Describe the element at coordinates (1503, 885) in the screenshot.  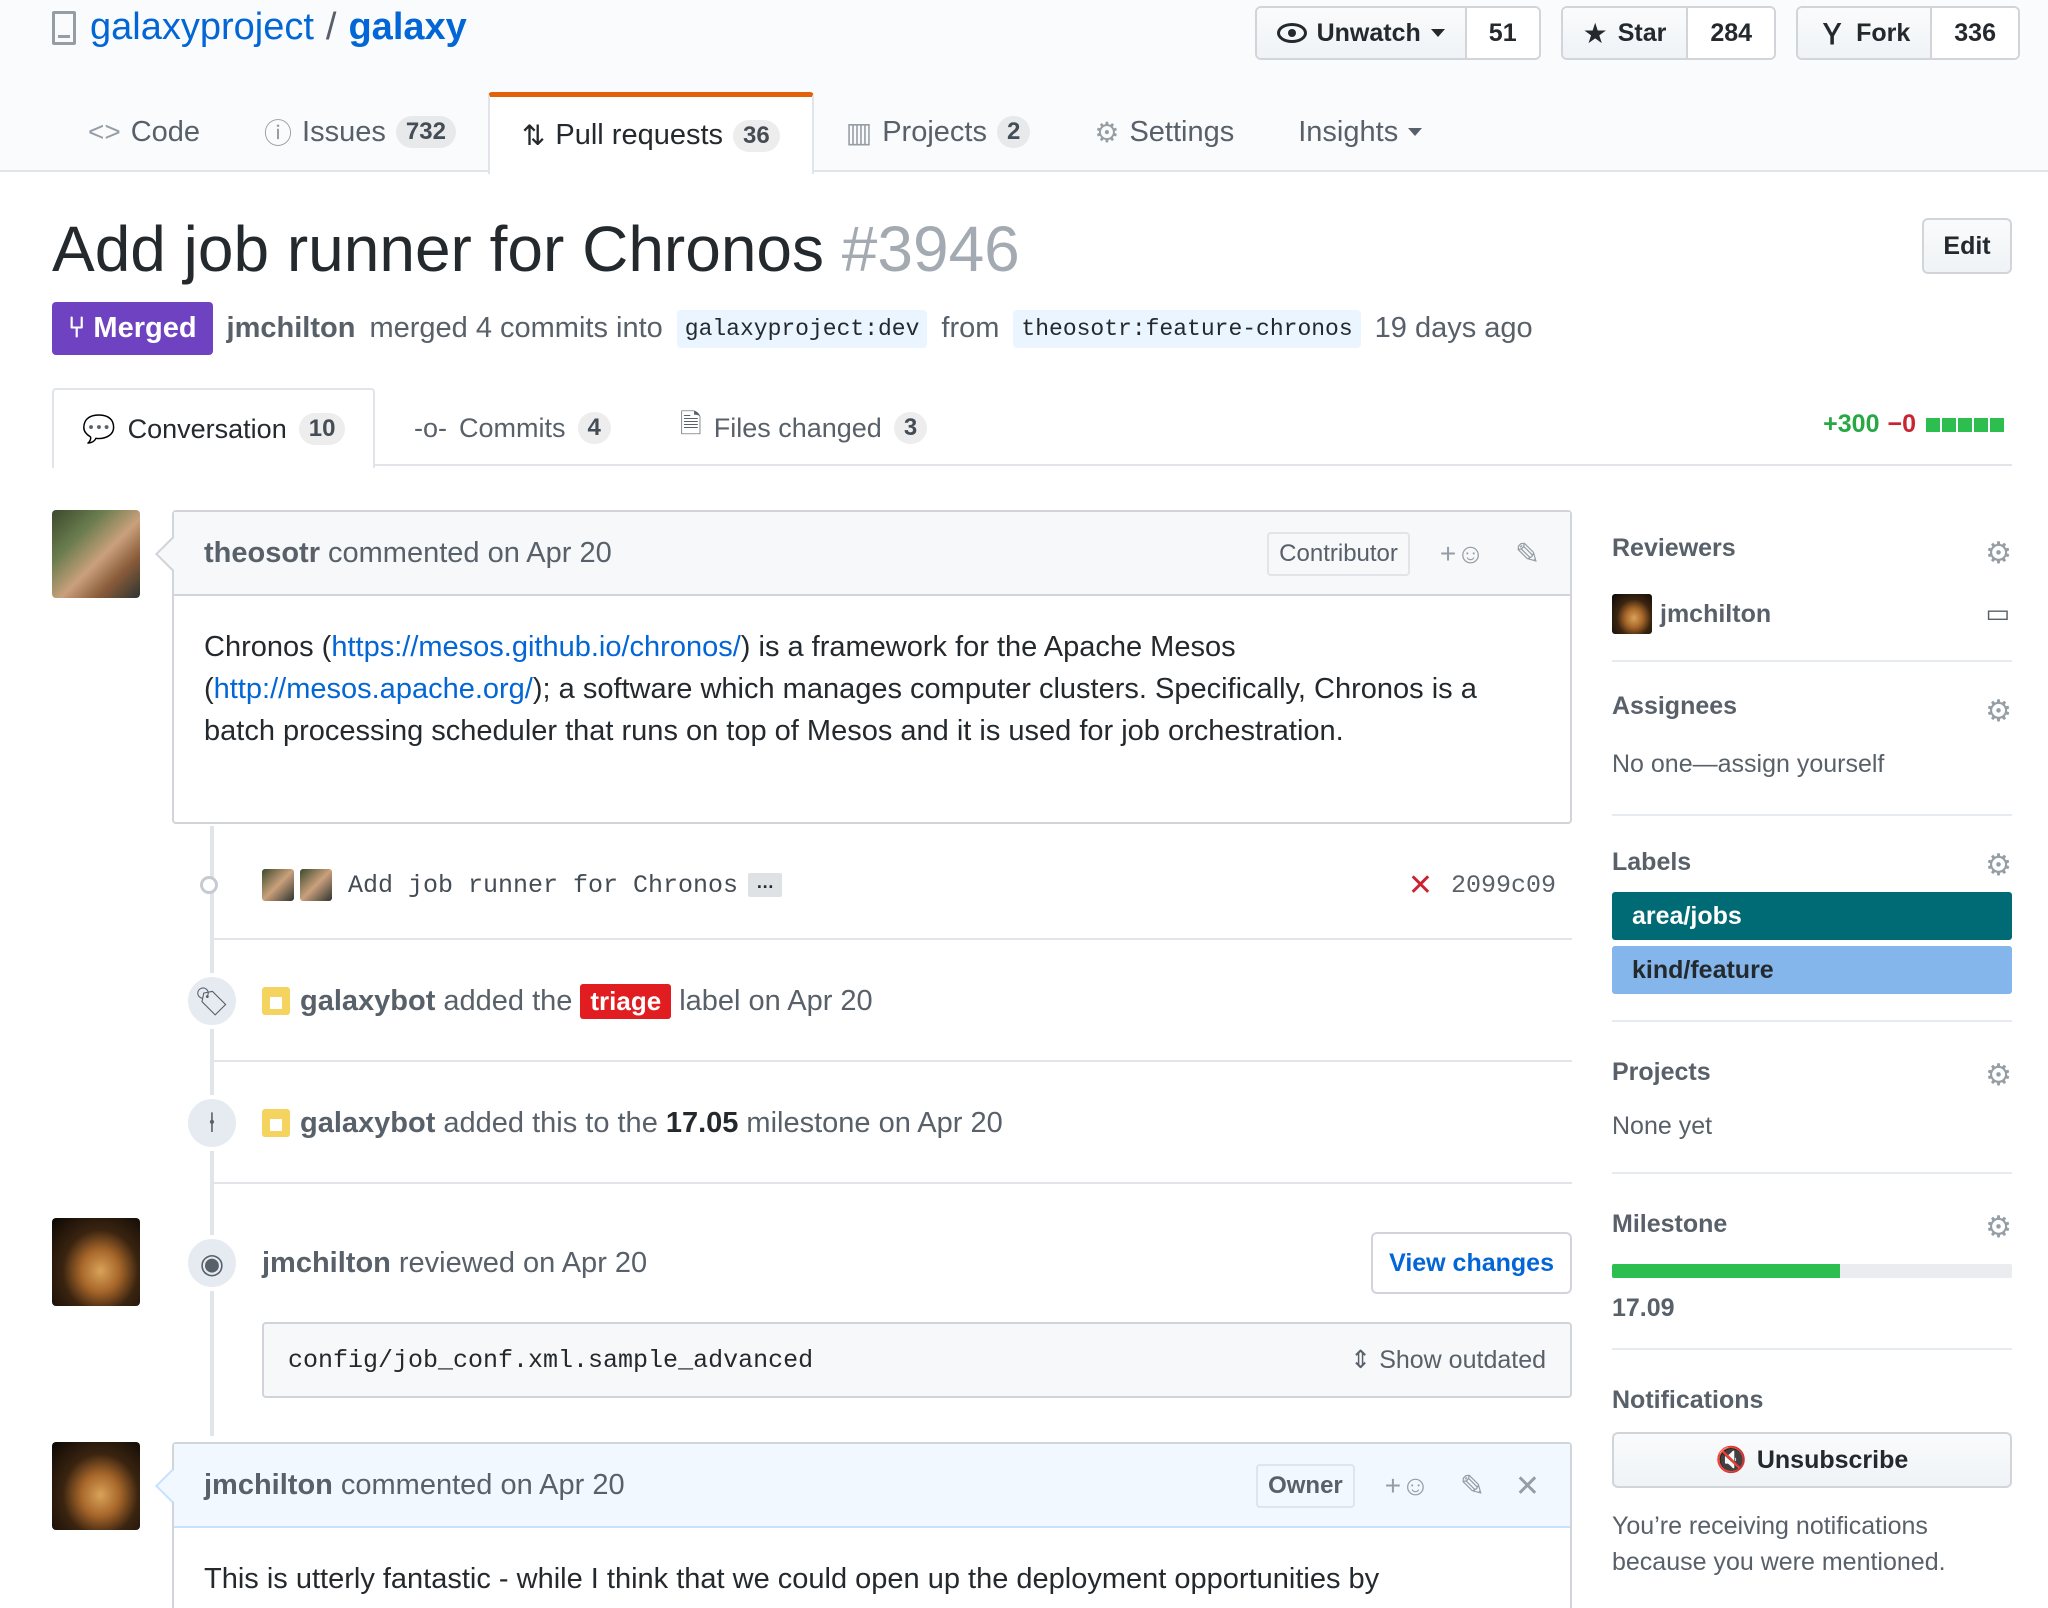
I see `commit-sha-link: 2099c09` at that location.